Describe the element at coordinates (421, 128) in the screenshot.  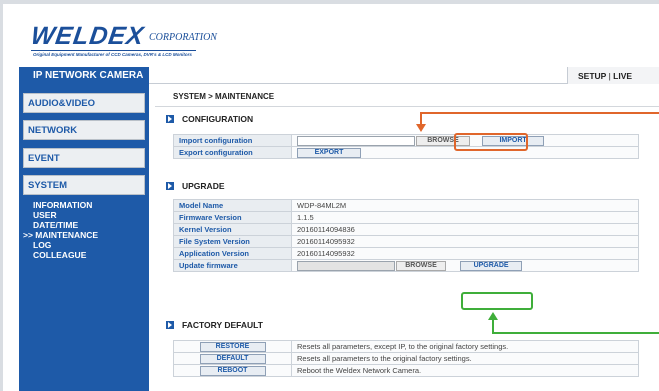
I see `orange-arrowhead-icon` at that location.